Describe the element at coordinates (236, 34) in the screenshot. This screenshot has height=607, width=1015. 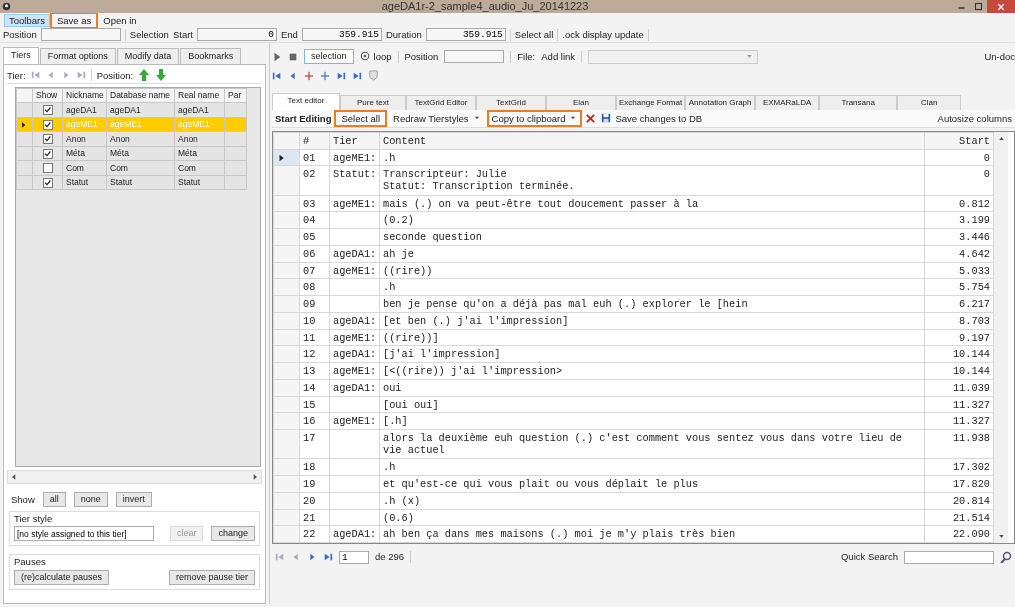
I see `start-field: 0` at that location.